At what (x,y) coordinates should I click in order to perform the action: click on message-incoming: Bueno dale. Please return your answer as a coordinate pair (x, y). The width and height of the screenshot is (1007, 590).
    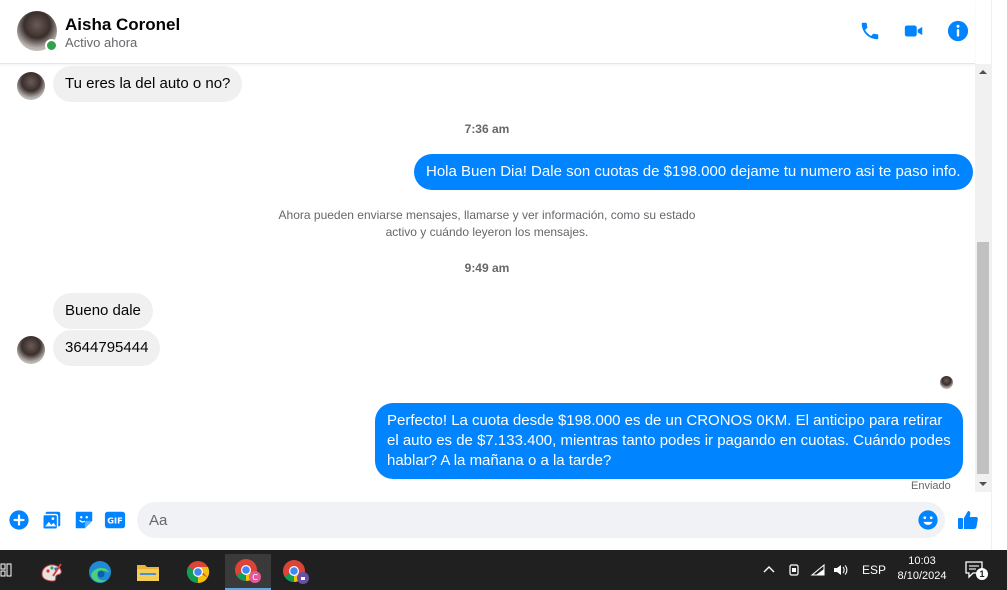
    Looking at the image, I should click on (103, 311).